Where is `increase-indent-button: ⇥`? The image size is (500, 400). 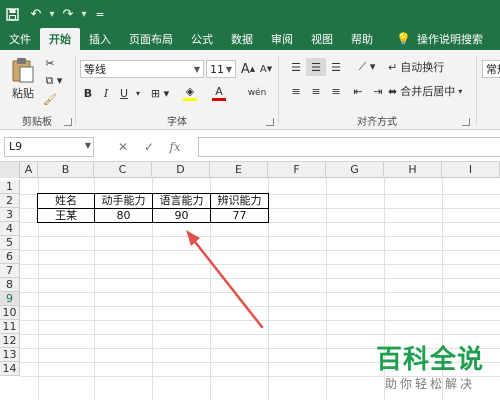 increase-indent-button: ⇥ is located at coordinates (378, 91).